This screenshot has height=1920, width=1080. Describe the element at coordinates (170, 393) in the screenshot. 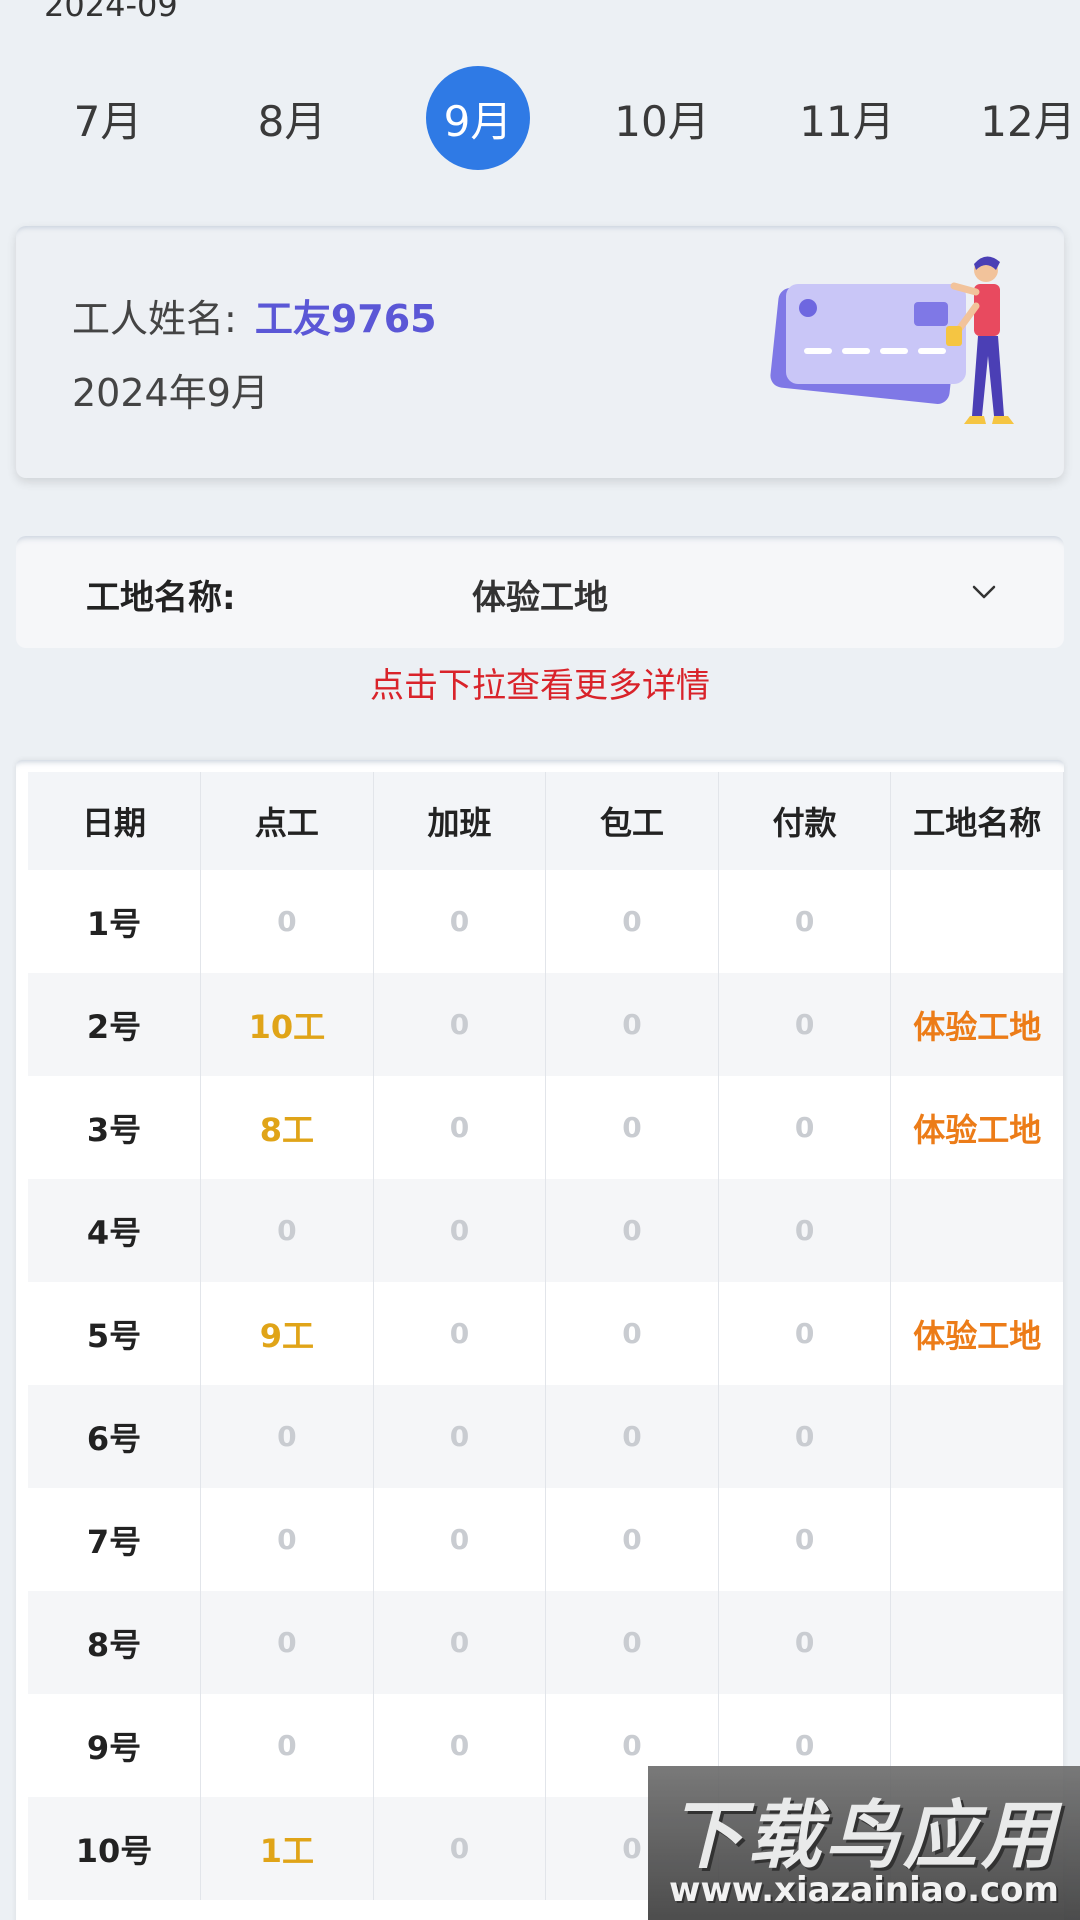

I see `period-label: 2024年9月` at that location.